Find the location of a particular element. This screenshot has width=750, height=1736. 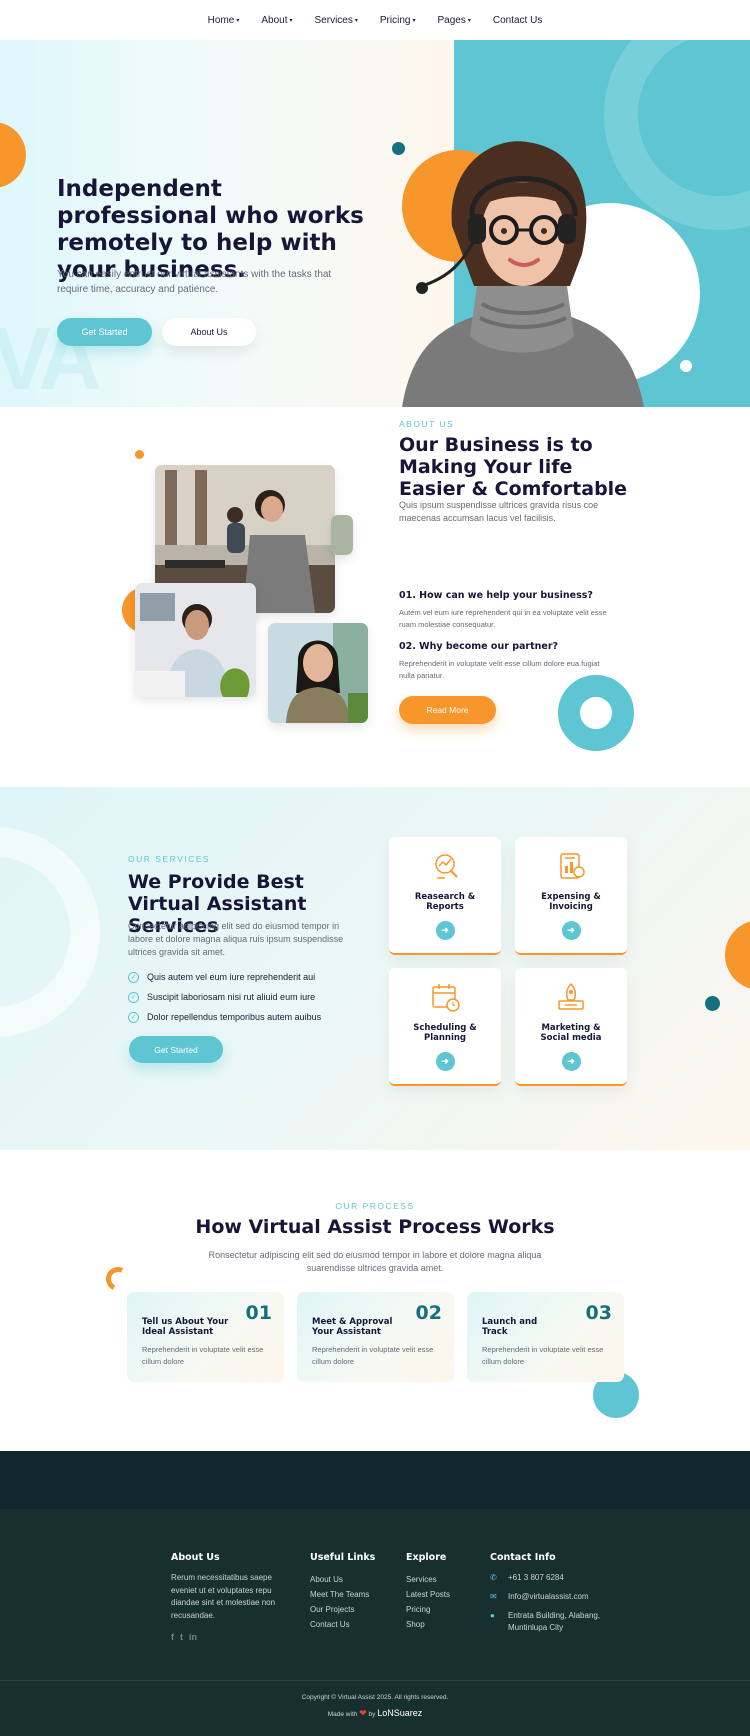

nav-pricing: Pricing ▾ is located at coordinates (398, 20).